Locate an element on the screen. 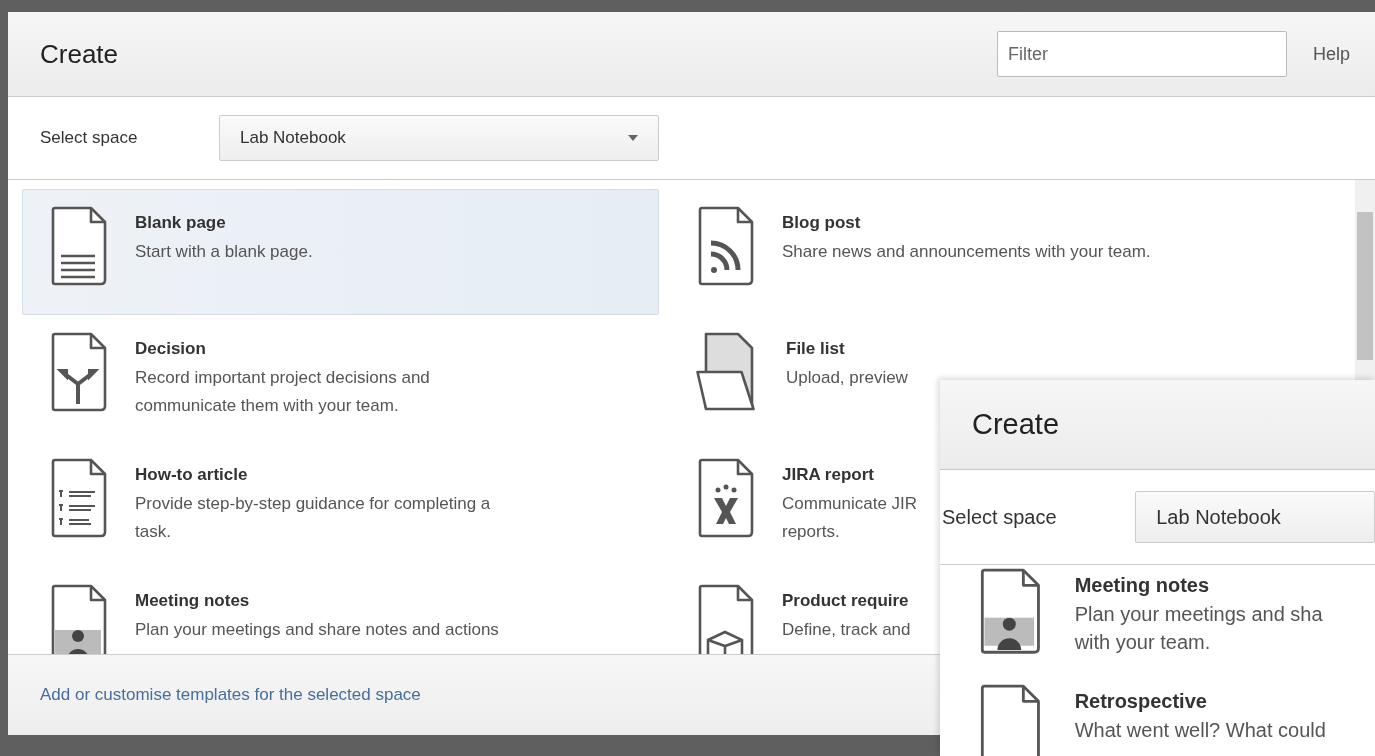  template-title: Product require is located at coordinates (846, 601).